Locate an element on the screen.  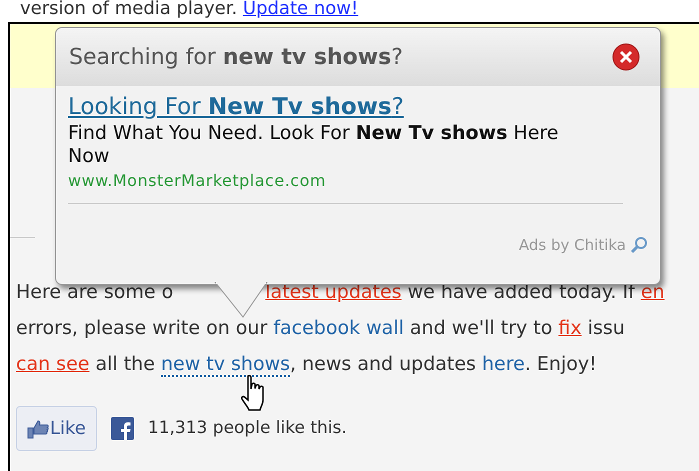
text-link: can see is located at coordinates (53, 364).